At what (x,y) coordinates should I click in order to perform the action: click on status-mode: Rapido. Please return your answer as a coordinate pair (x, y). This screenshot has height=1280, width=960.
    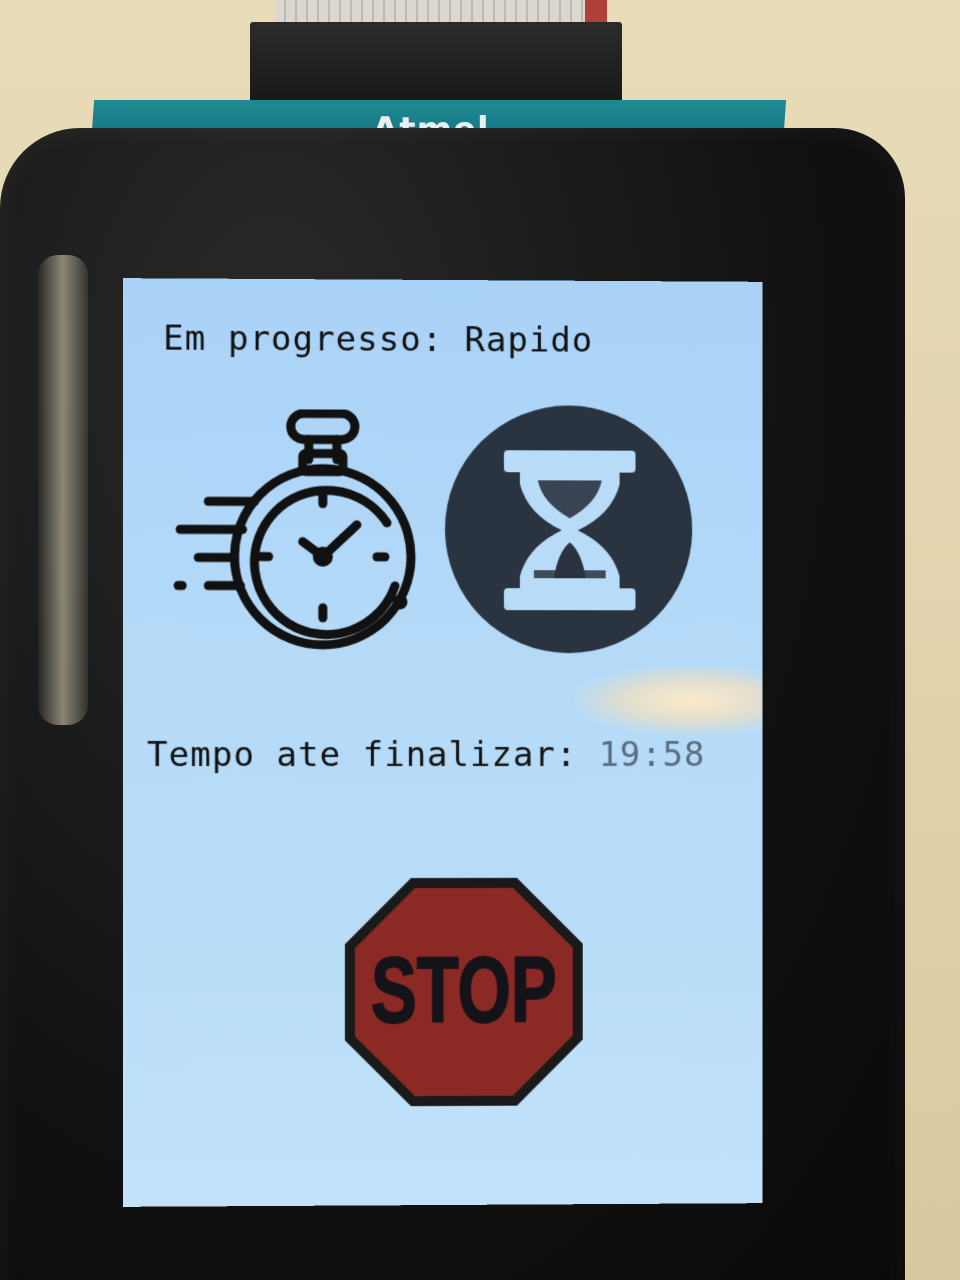
    Looking at the image, I should click on (529, 340).